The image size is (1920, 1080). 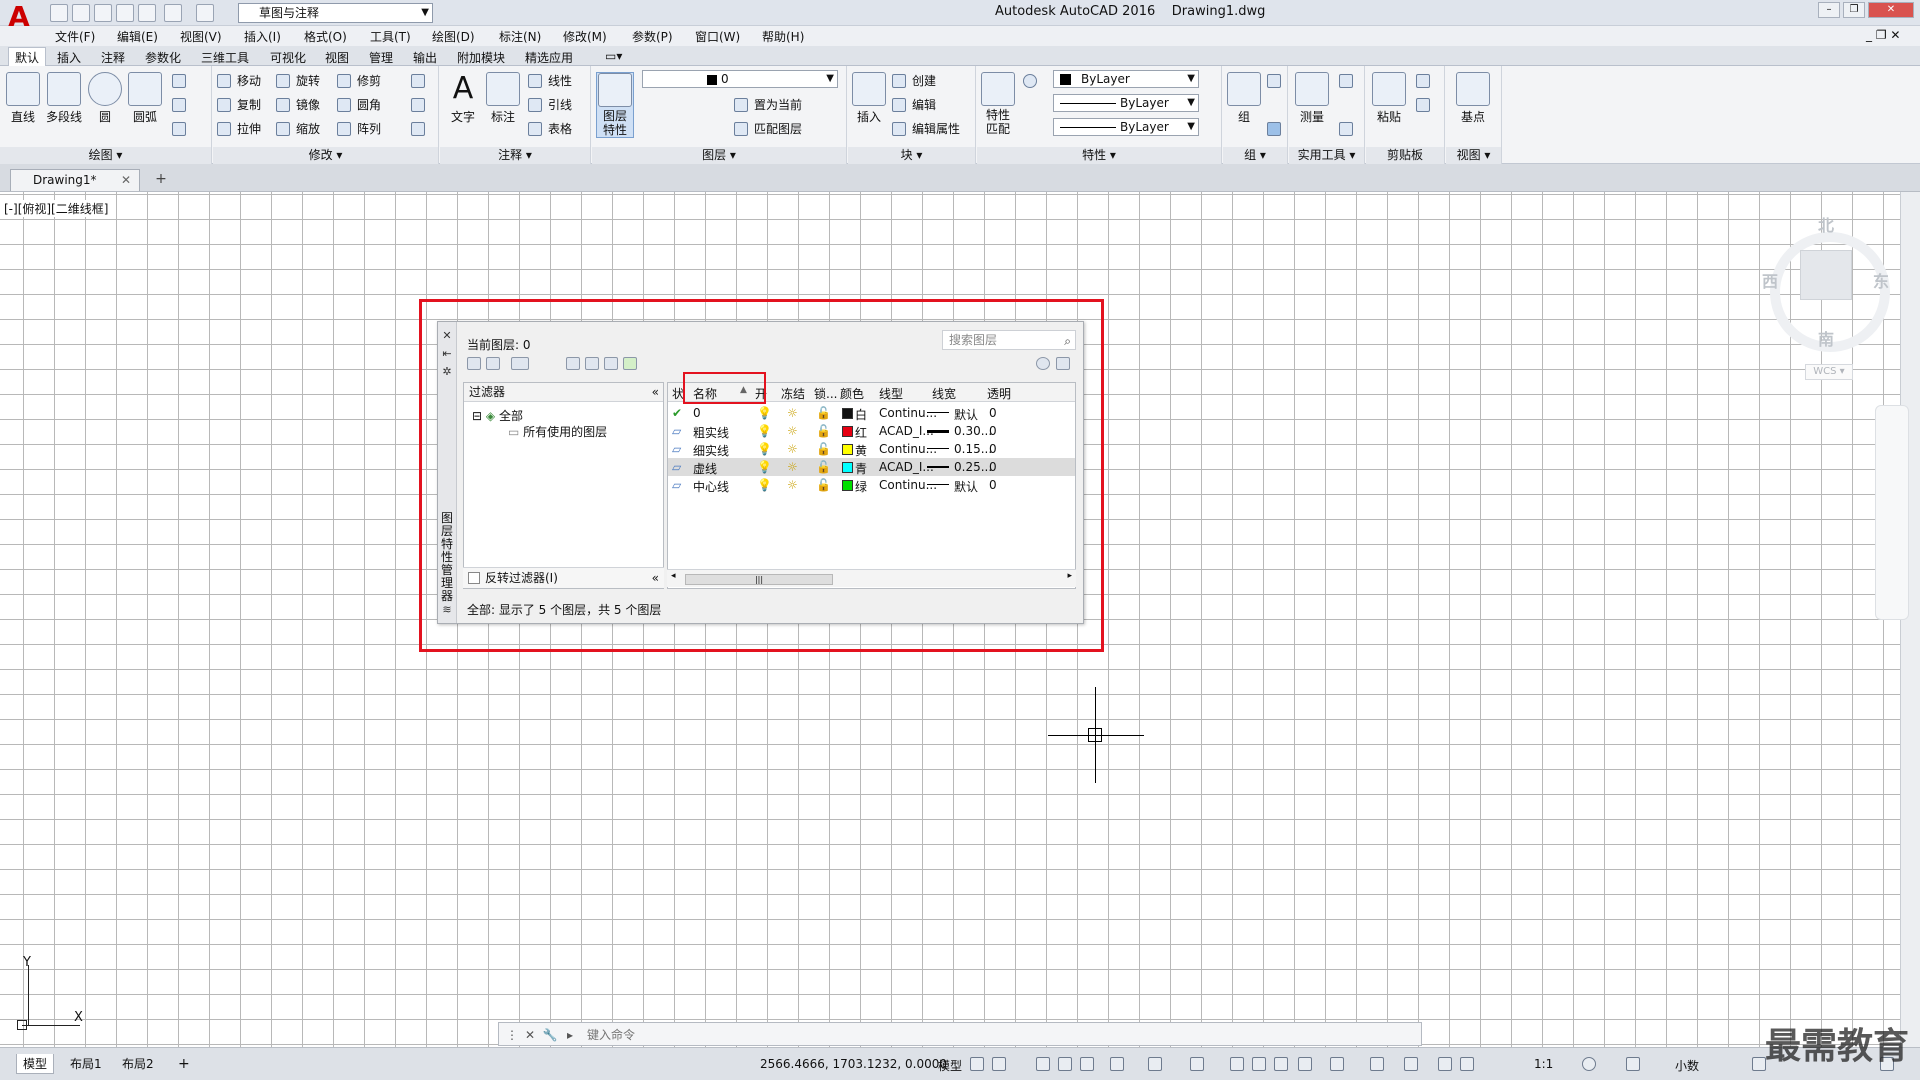 What do you see at coordinates (137, 36) in the screenshot?
I see `menu-edit: 编辑(E)` at bounding box center [137, 36].